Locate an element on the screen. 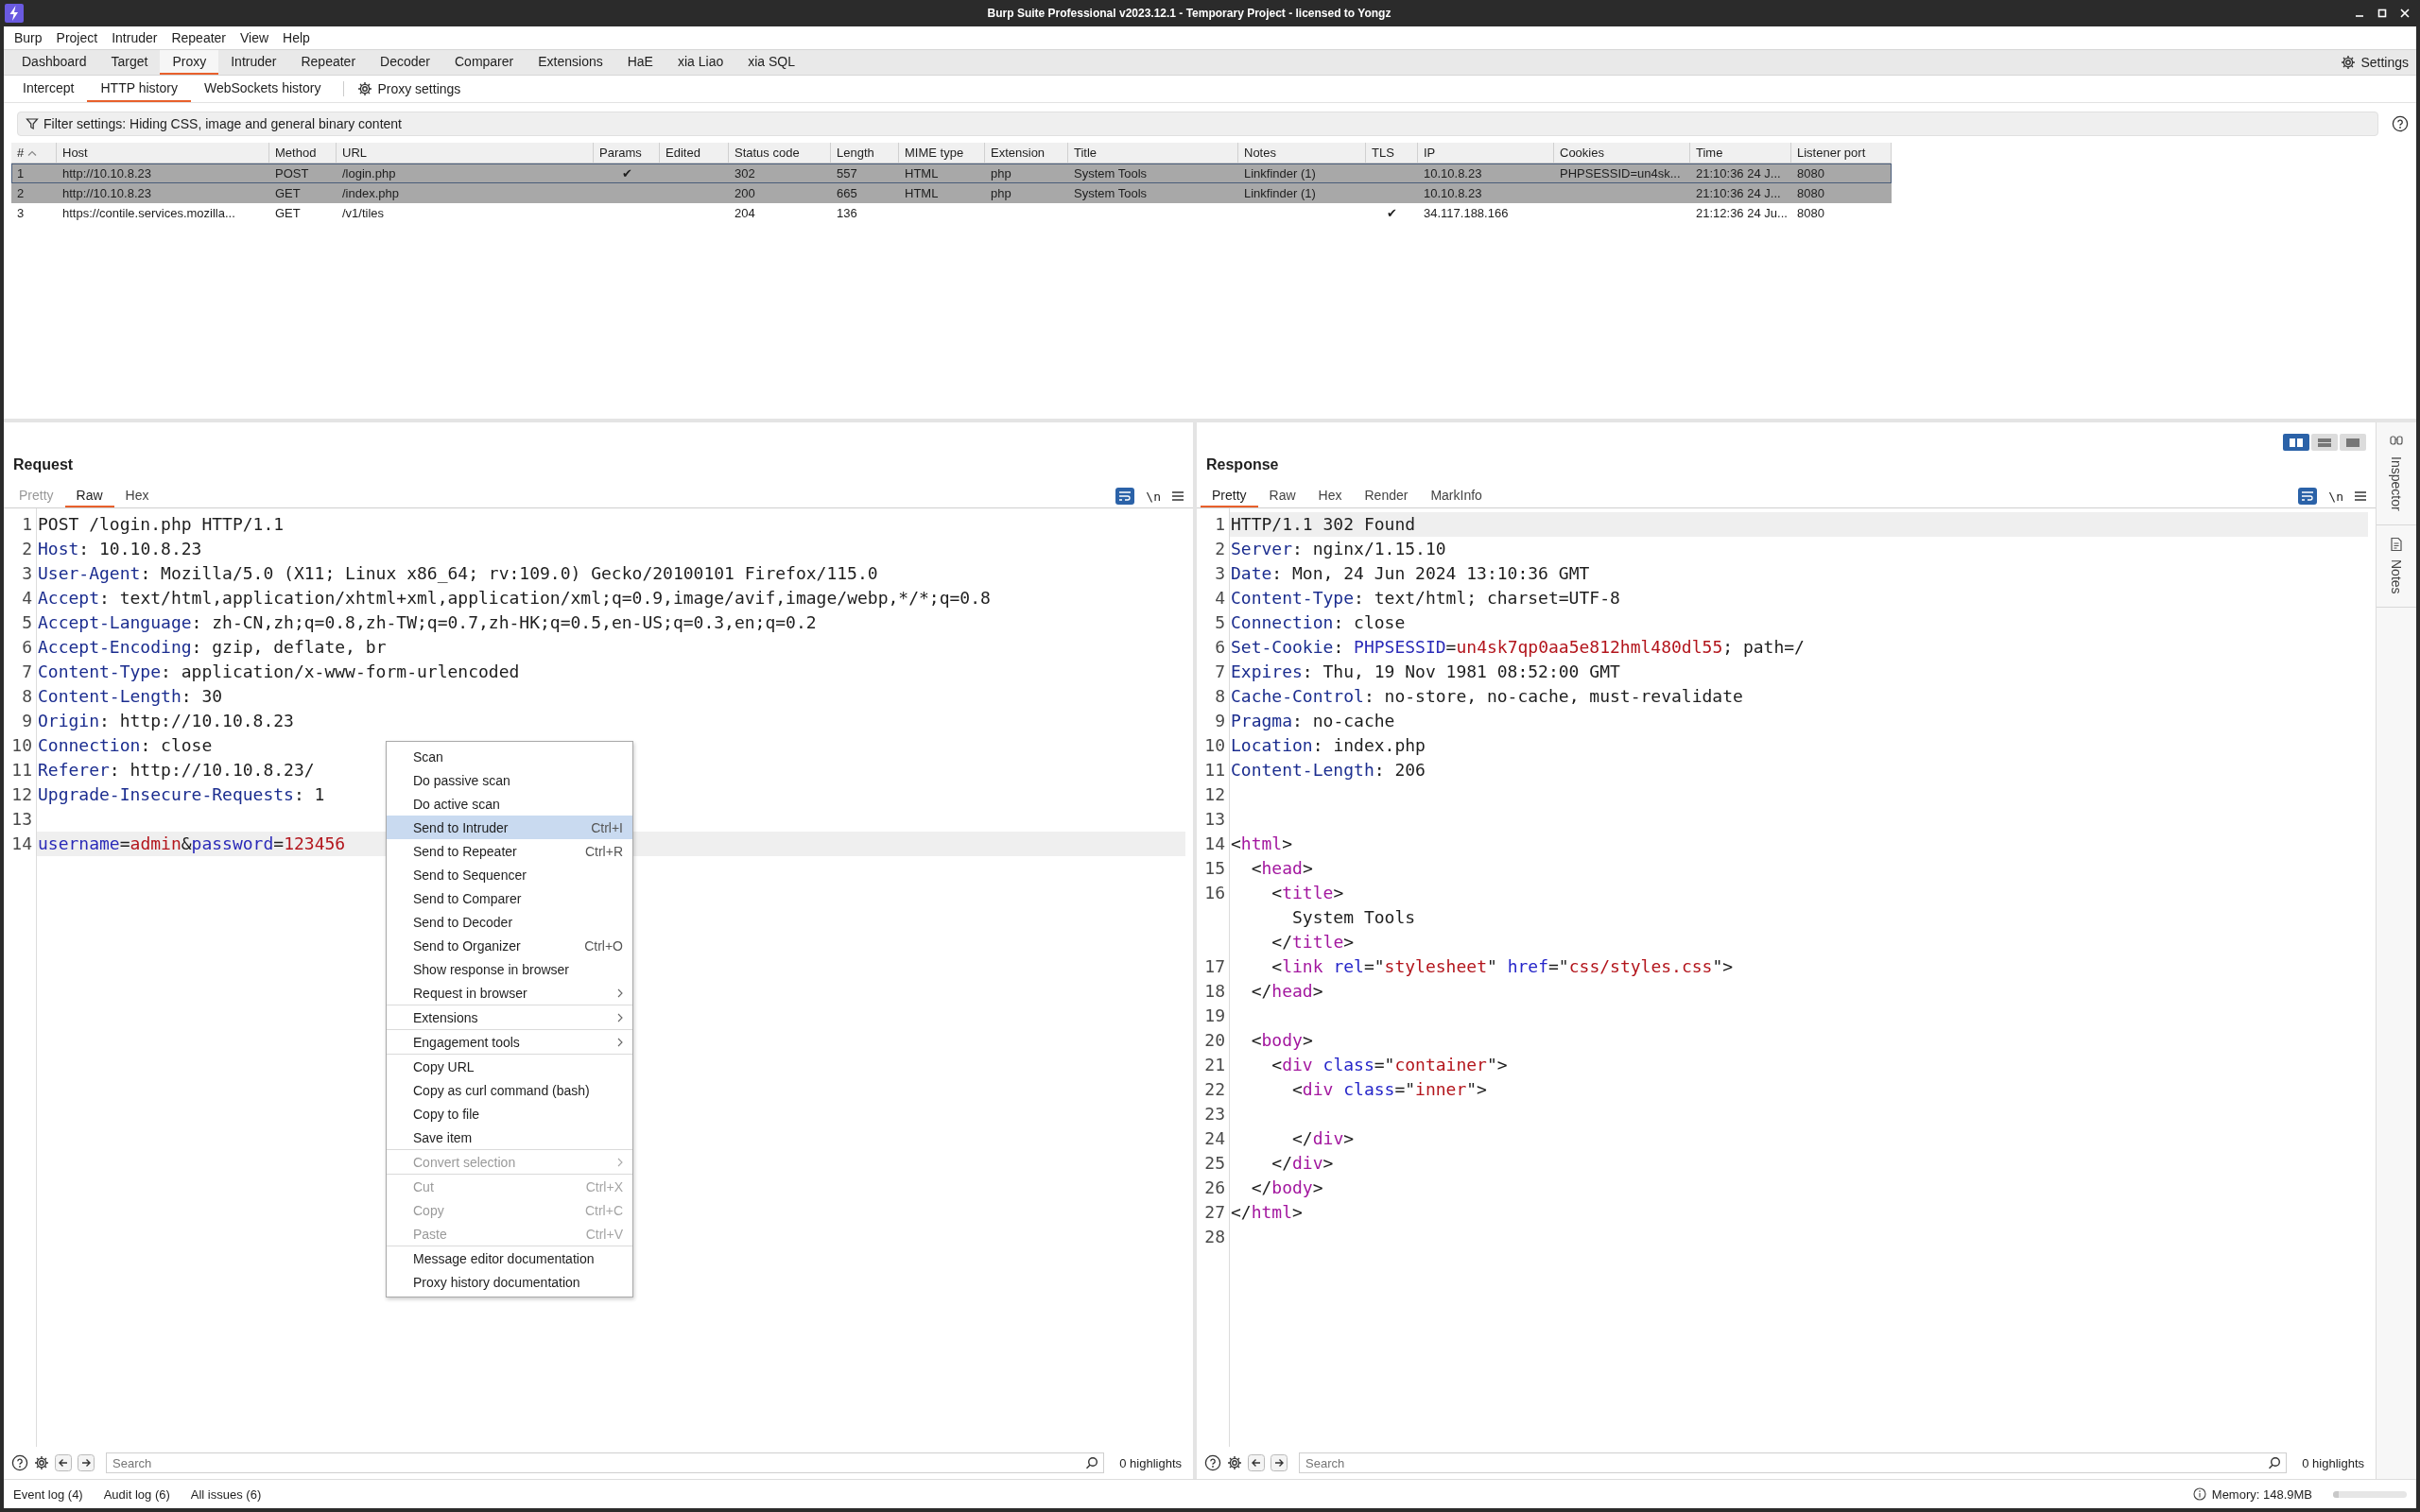  menu-item: Send to Comparer is located at coordinates (509, 898).